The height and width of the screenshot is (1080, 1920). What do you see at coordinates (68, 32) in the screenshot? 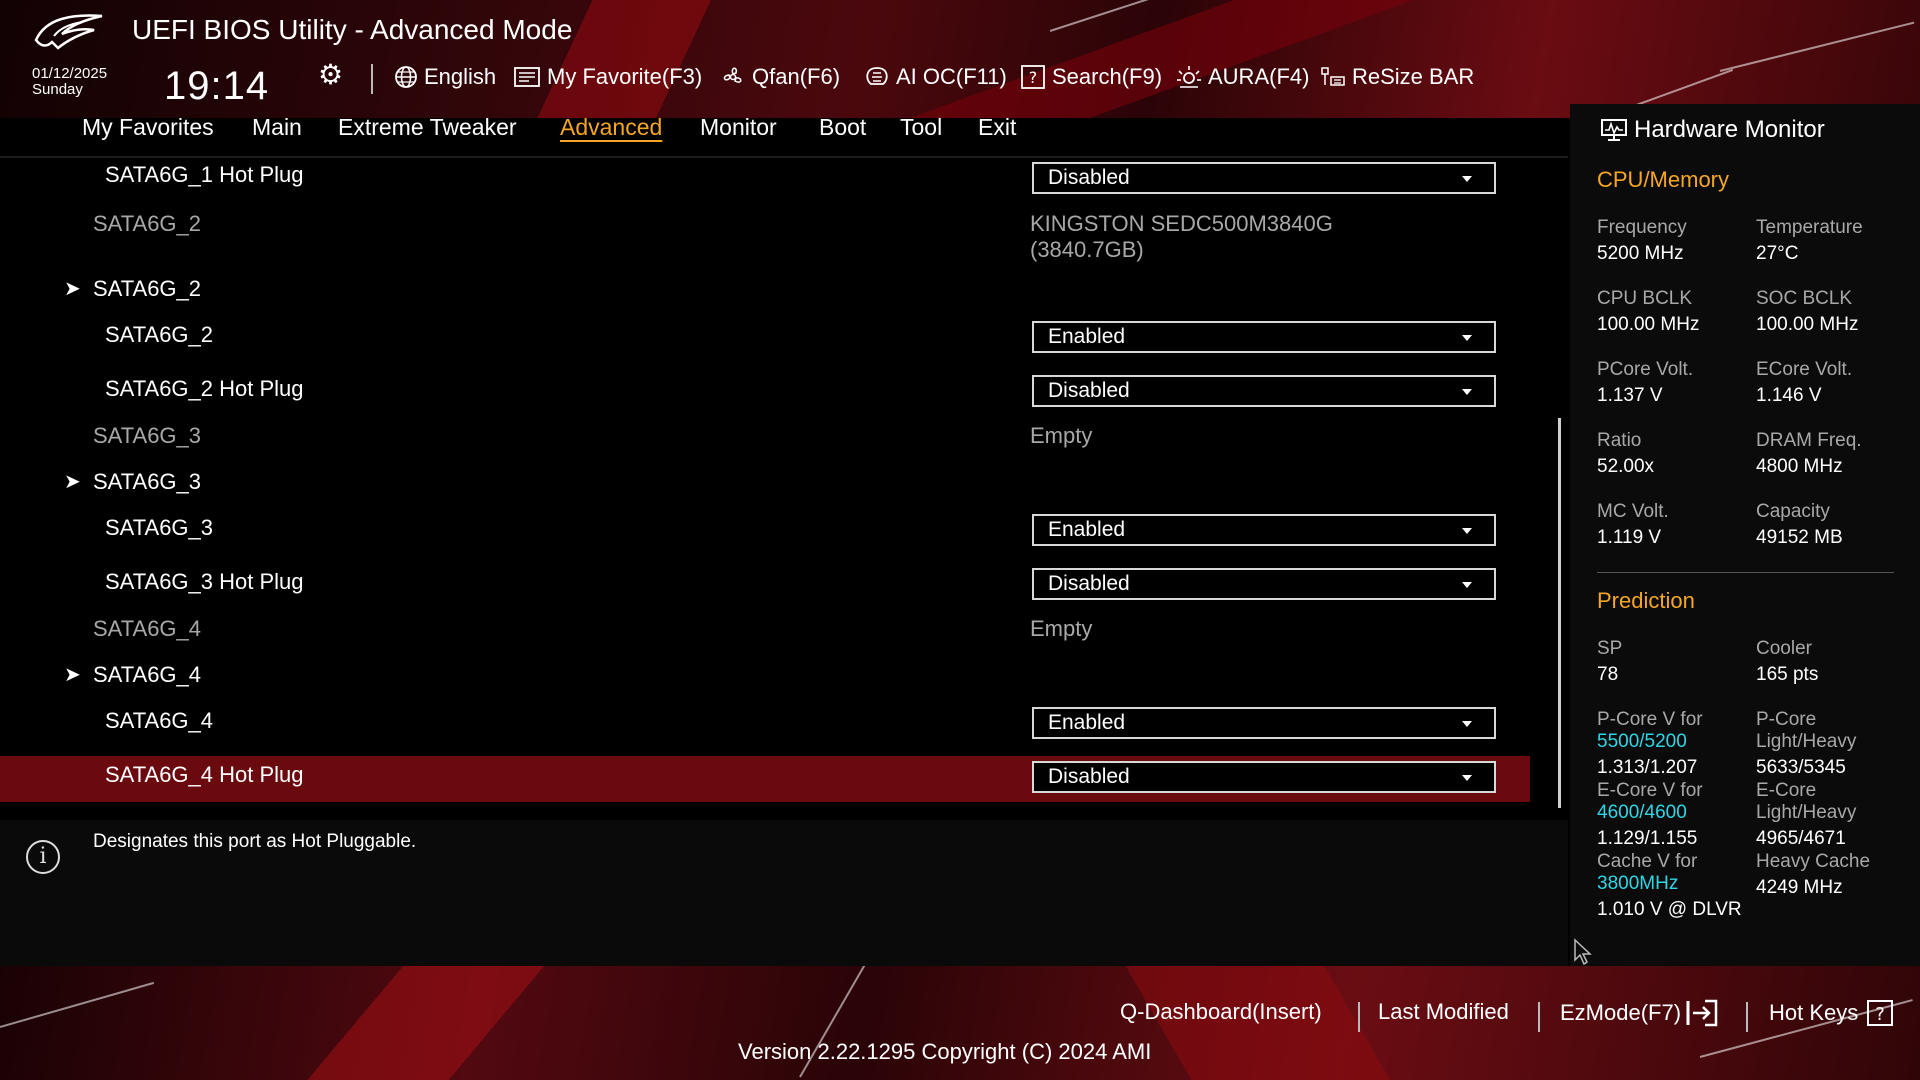
I see `rog-logo-icon` at bounding box center [68, 32].